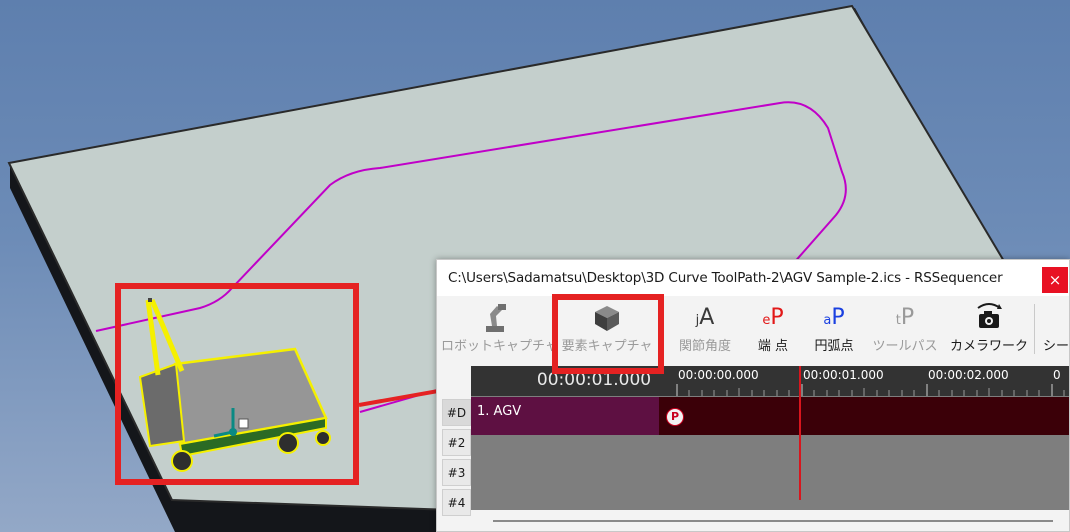 The image size is (1070, 532). Describe the element at coordinates (456, 502) in the screenshot. I see `row-button-4: #4` at that location.